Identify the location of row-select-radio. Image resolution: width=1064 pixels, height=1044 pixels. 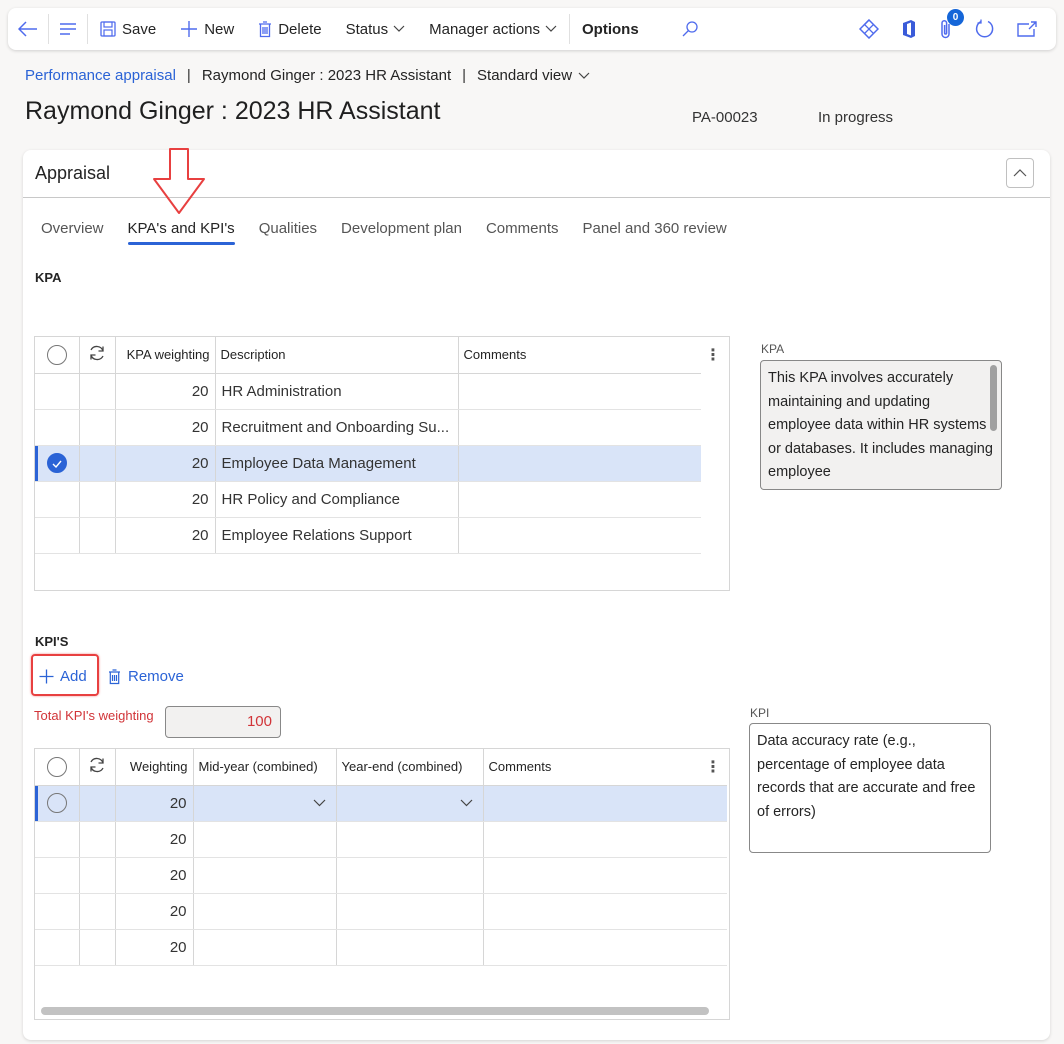
(56, 803).